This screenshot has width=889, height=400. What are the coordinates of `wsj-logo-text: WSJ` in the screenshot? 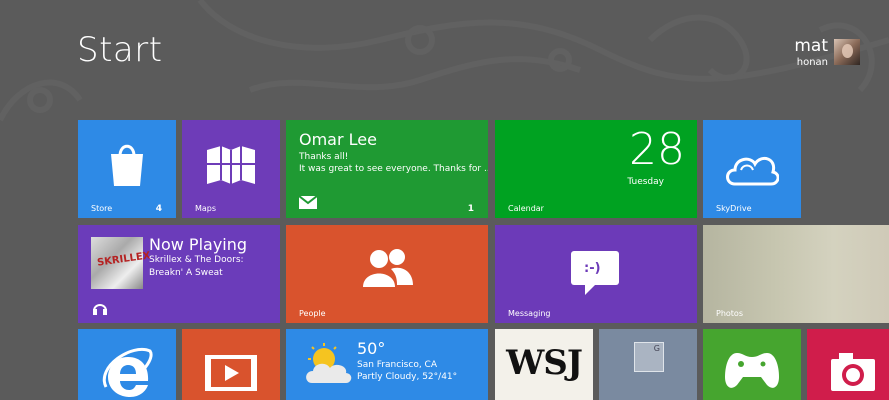 It's located at (544, 363).